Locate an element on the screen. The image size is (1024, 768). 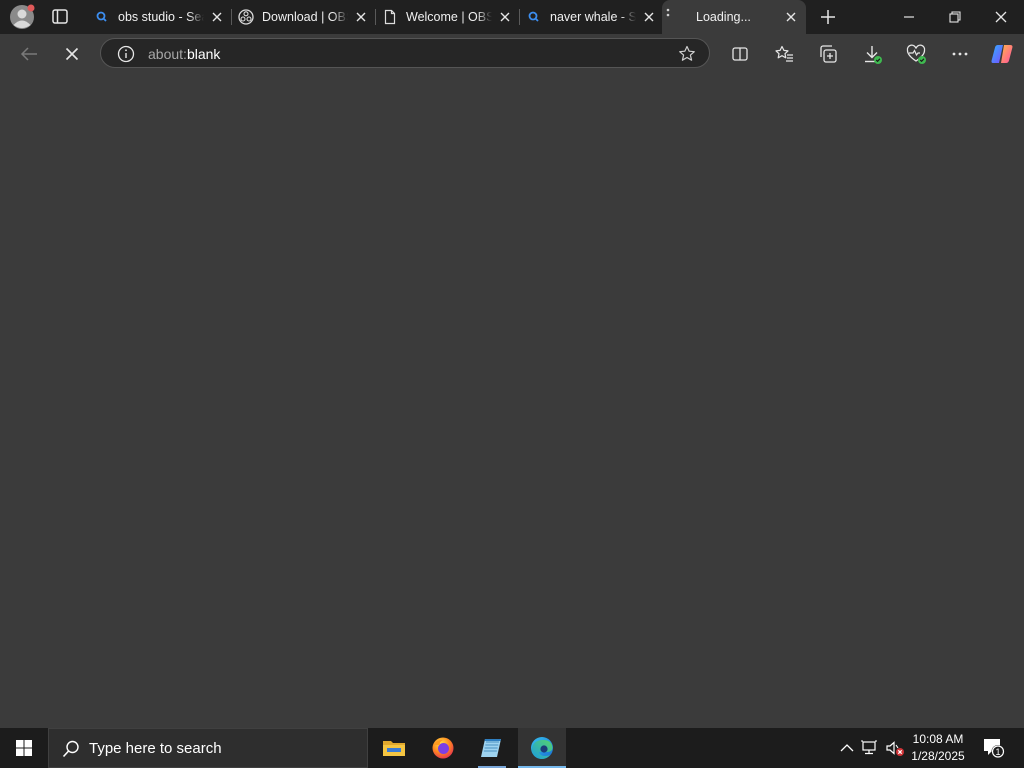
tab-naver-whale-search: naver whale - Search is located at coordinates (592, 17).